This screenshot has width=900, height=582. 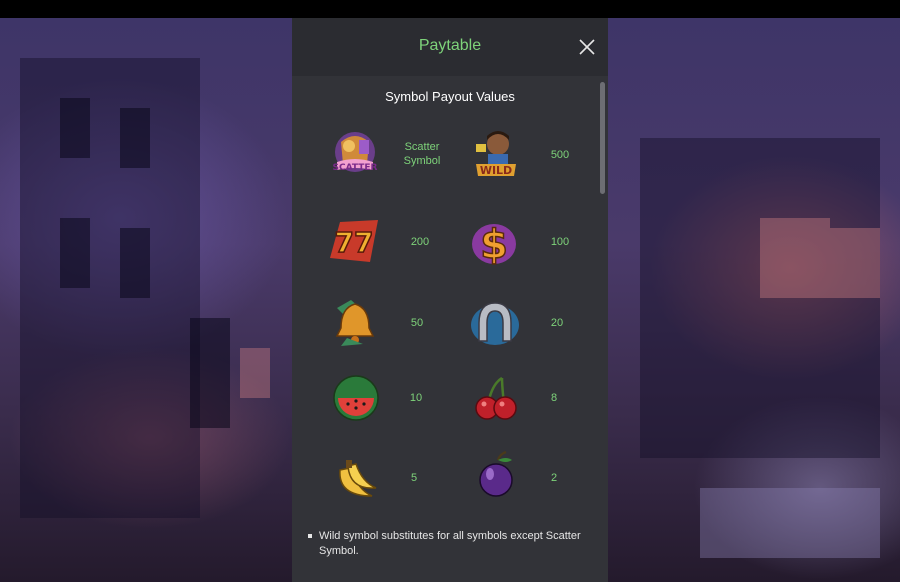 I want to click on scatter-payout: Scatter Symbol, so click(x=422, y=154).